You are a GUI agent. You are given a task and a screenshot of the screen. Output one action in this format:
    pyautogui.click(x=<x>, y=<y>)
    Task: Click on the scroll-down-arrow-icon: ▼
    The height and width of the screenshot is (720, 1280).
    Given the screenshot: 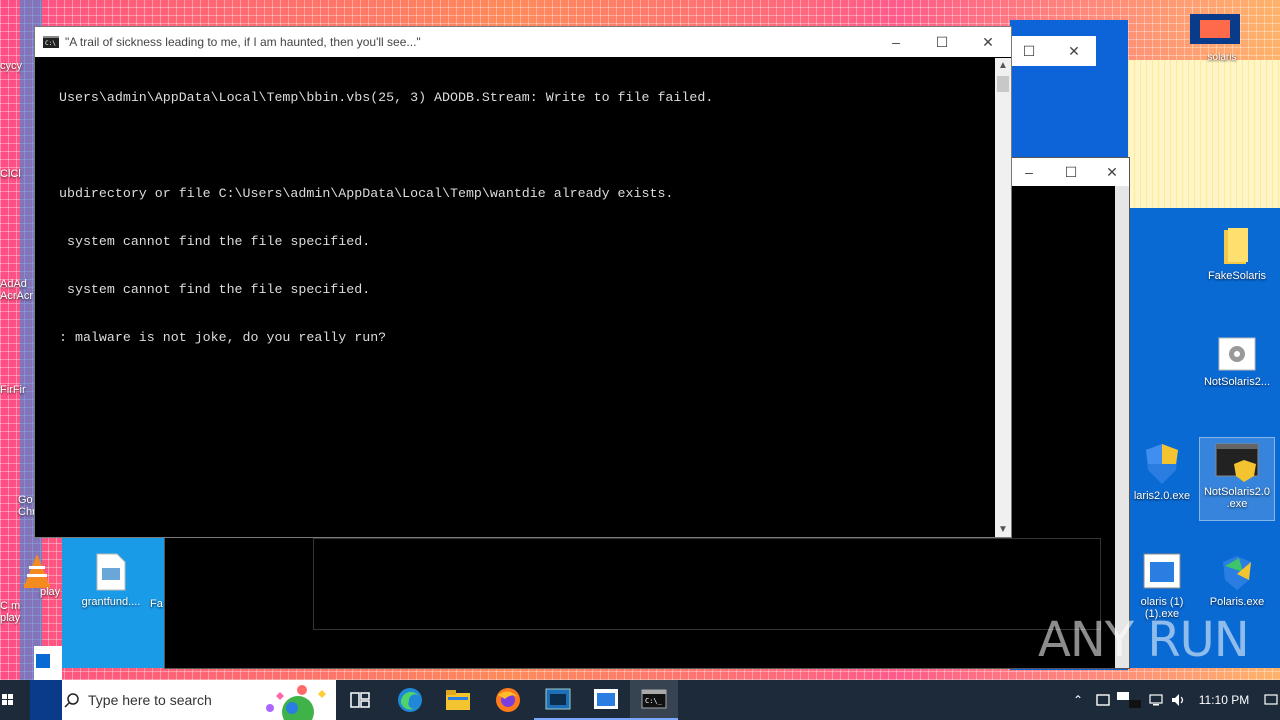 What is the action you would take?
    pyautogui.click(x=1003, y=529)
    